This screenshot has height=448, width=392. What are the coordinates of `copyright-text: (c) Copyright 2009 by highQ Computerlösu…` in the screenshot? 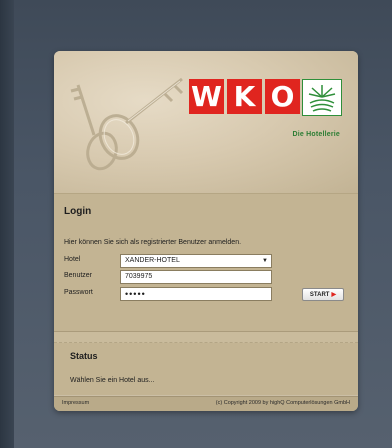 It's located at (282, 403).